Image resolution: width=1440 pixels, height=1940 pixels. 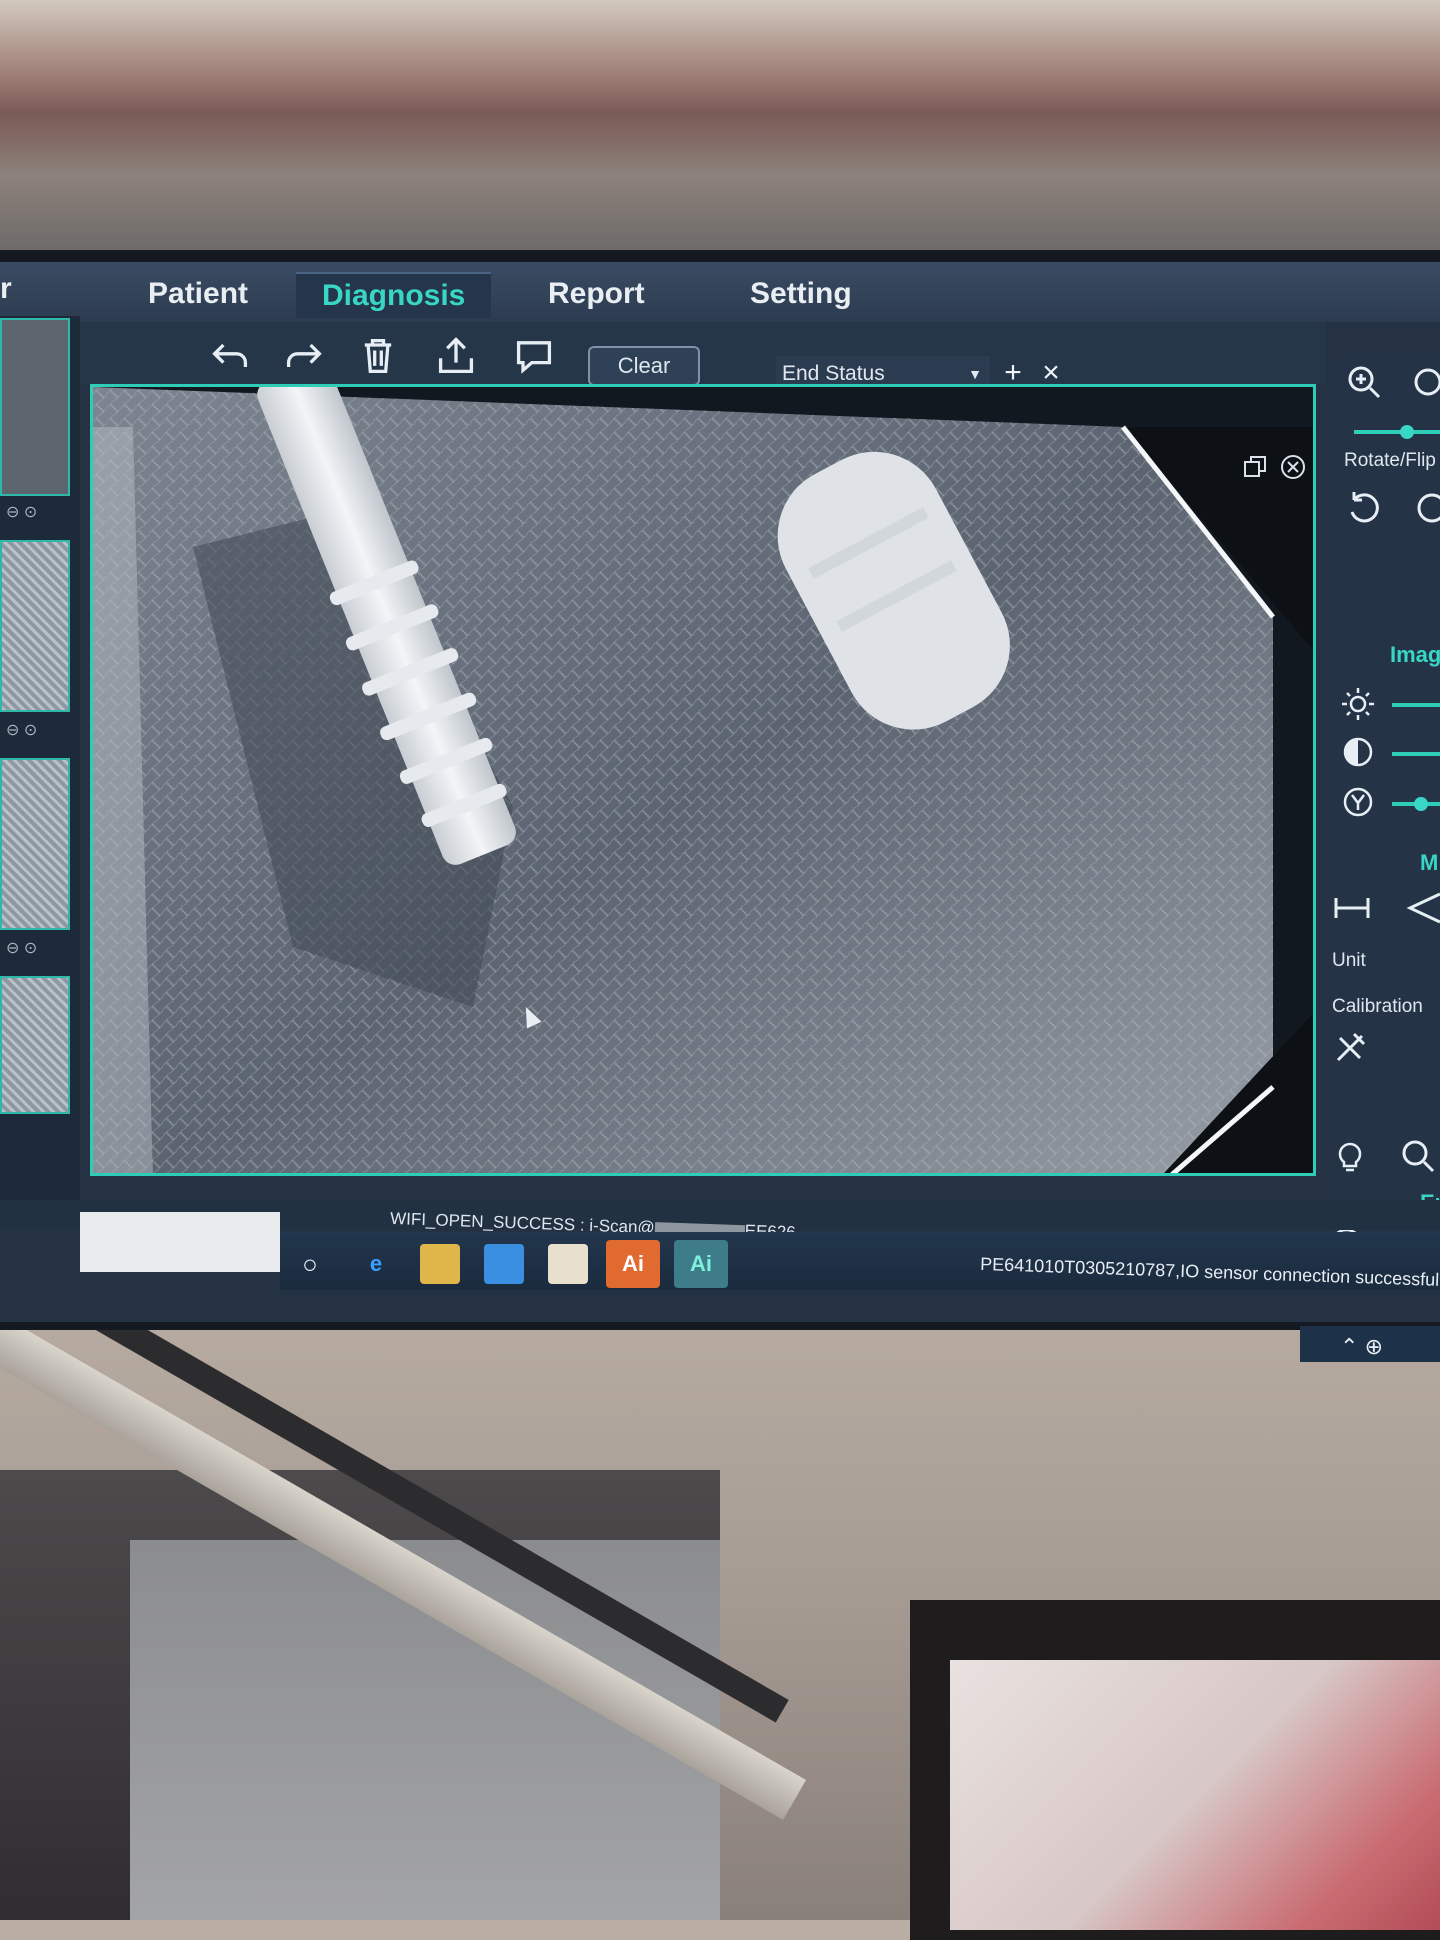 I want to click on ruler-icon, so click(x=1352, y=908).